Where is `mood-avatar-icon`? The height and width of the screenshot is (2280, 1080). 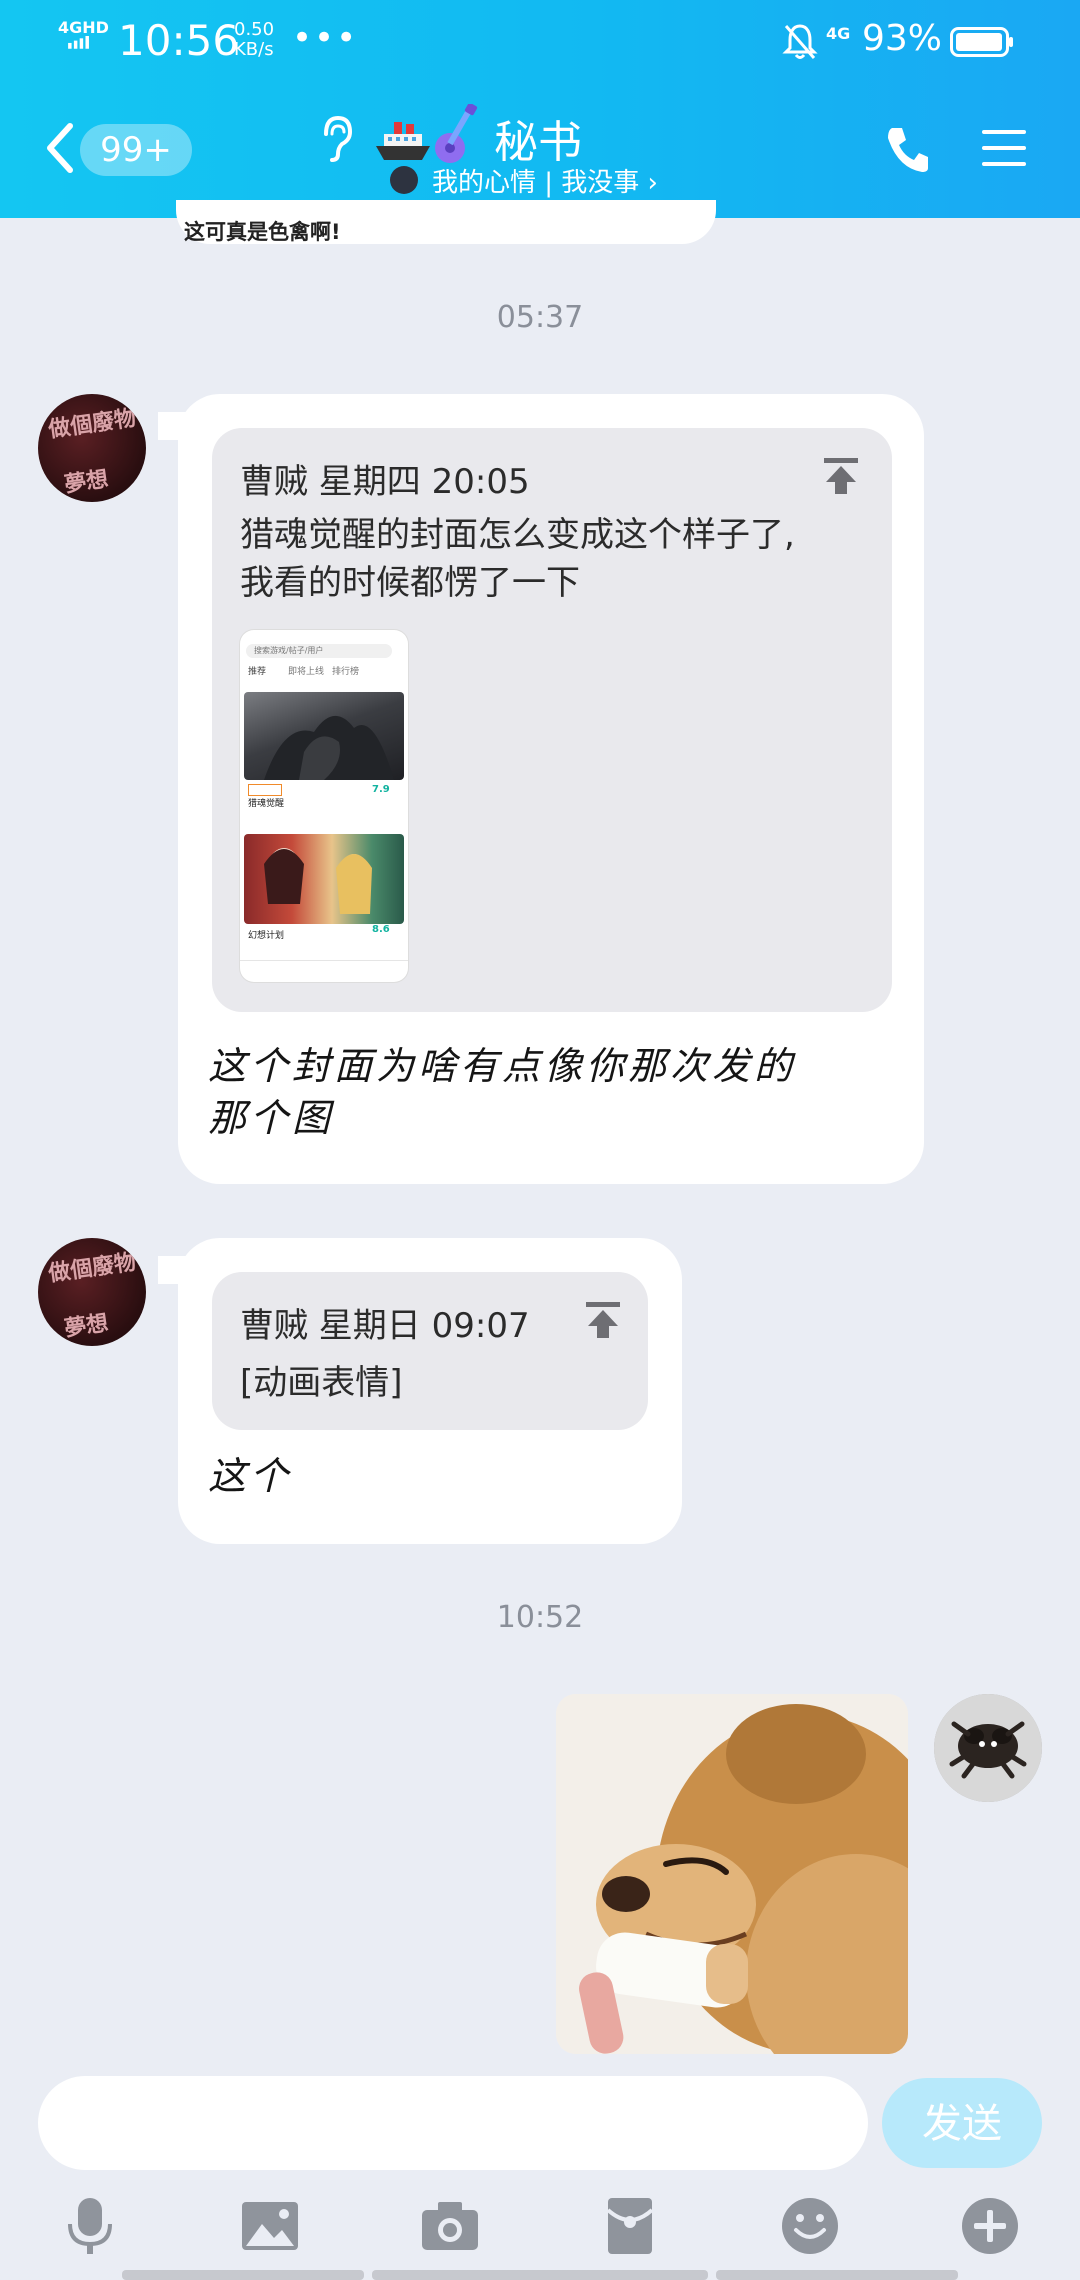 mood-avatar-icon is located at coordinates (404, 180).